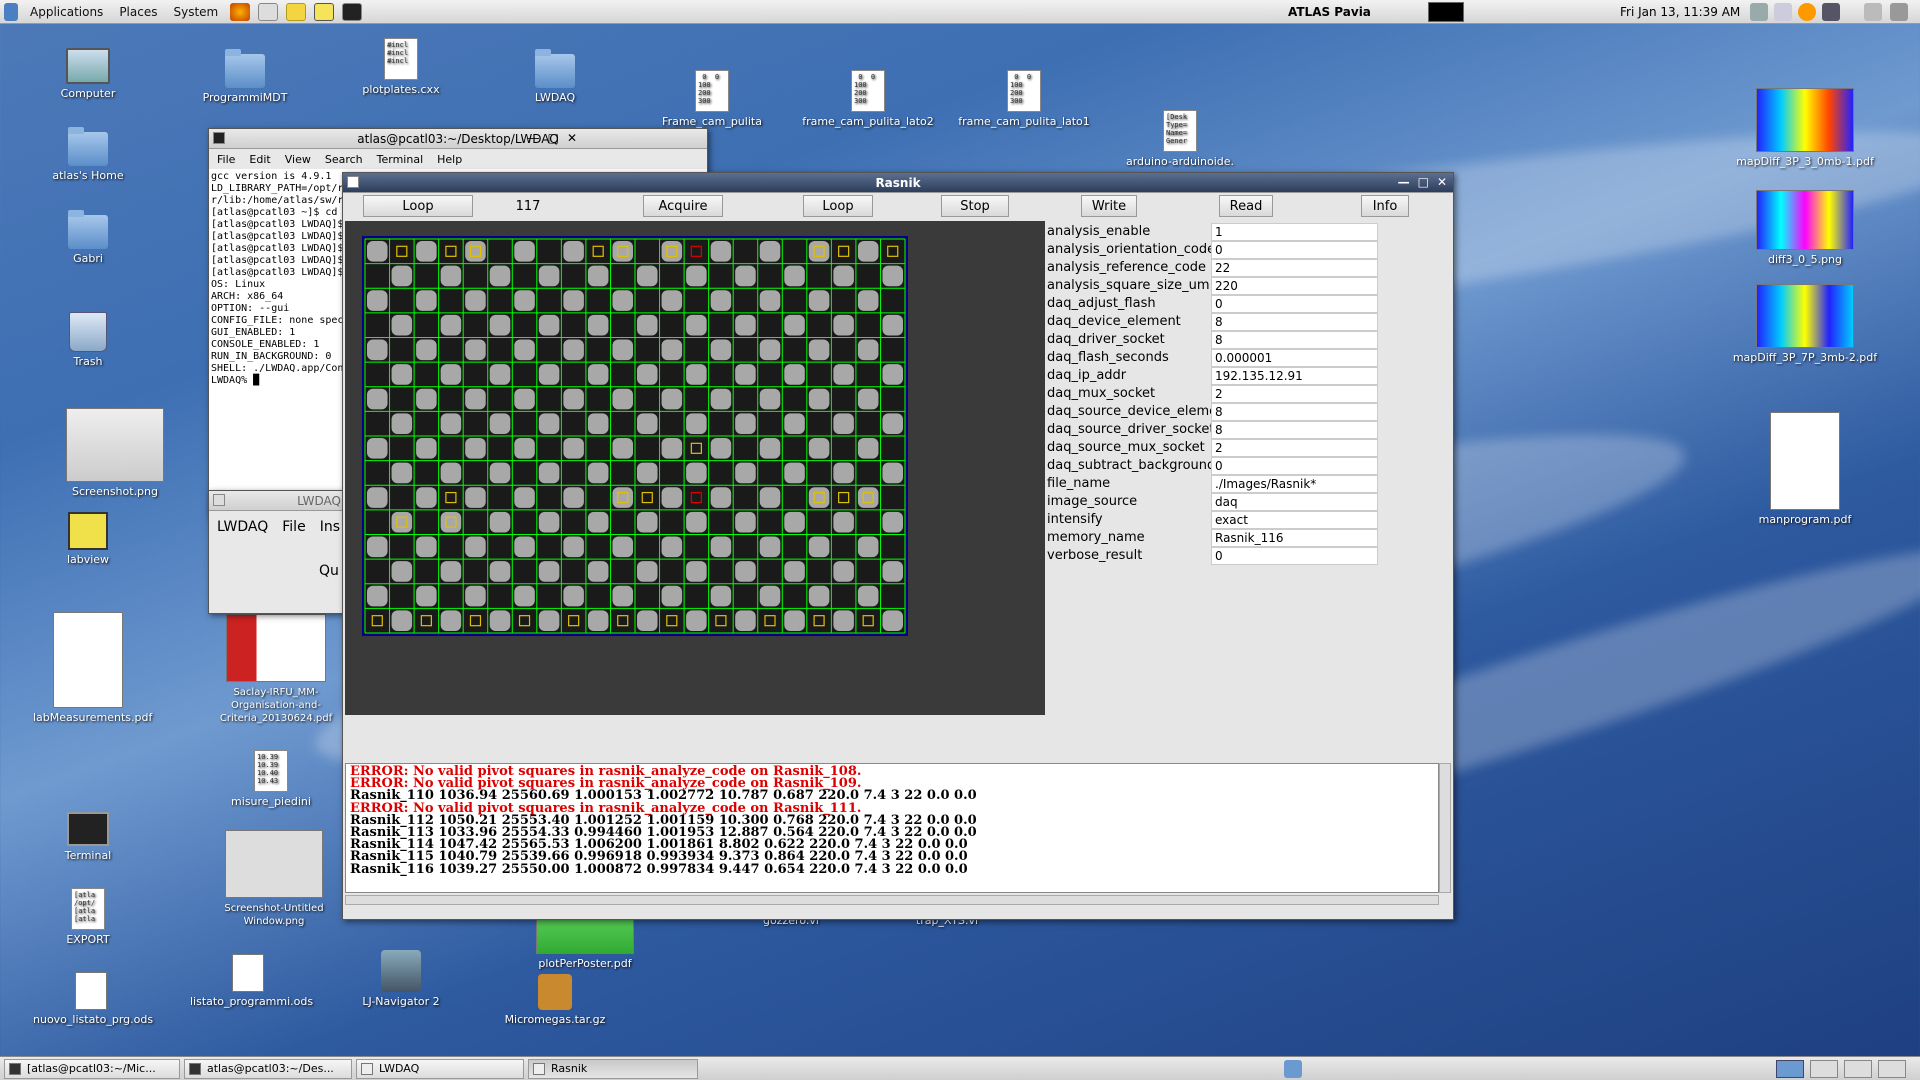  What do you see at coordinates (1024, 99) in the screenshot?
I see `desktop-icon-frame-cam-lato1: 0 0 100 200 300 frame_cam_pulita_lato1` at bounding box center [1024, 99].